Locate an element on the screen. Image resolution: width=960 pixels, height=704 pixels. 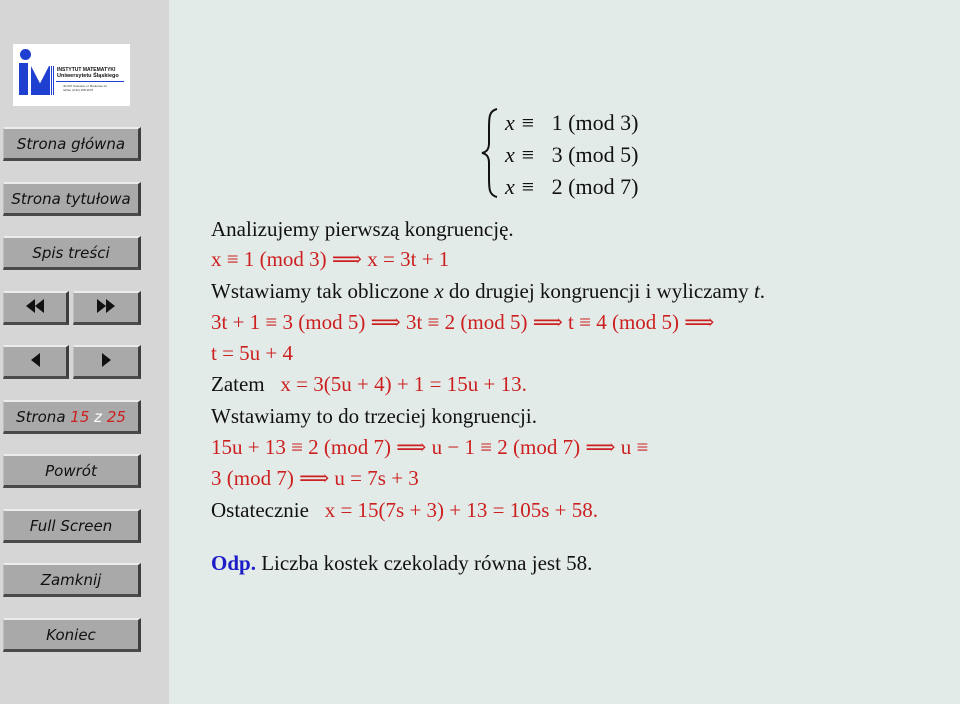
home-label: Strona główna is located at coordinates (71, 143).